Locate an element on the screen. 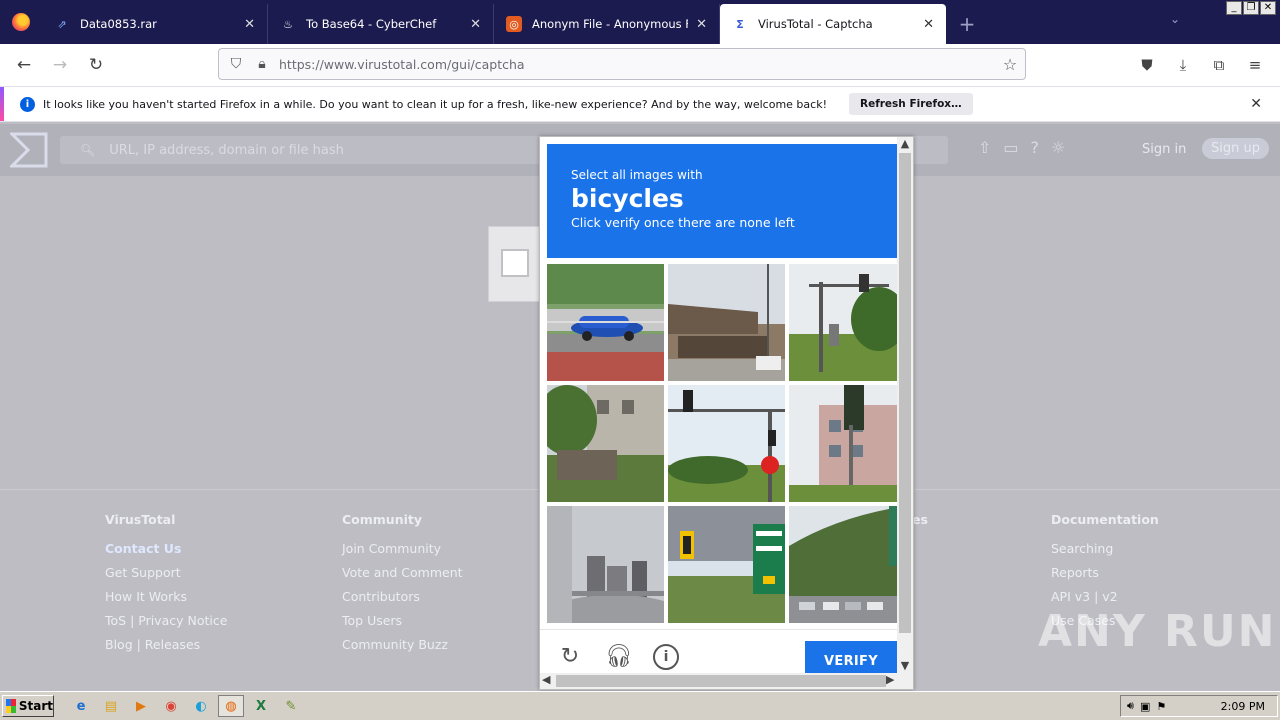 This screenshot has width=1280, height=720. notification-accent is located at coordinates (2, 104).